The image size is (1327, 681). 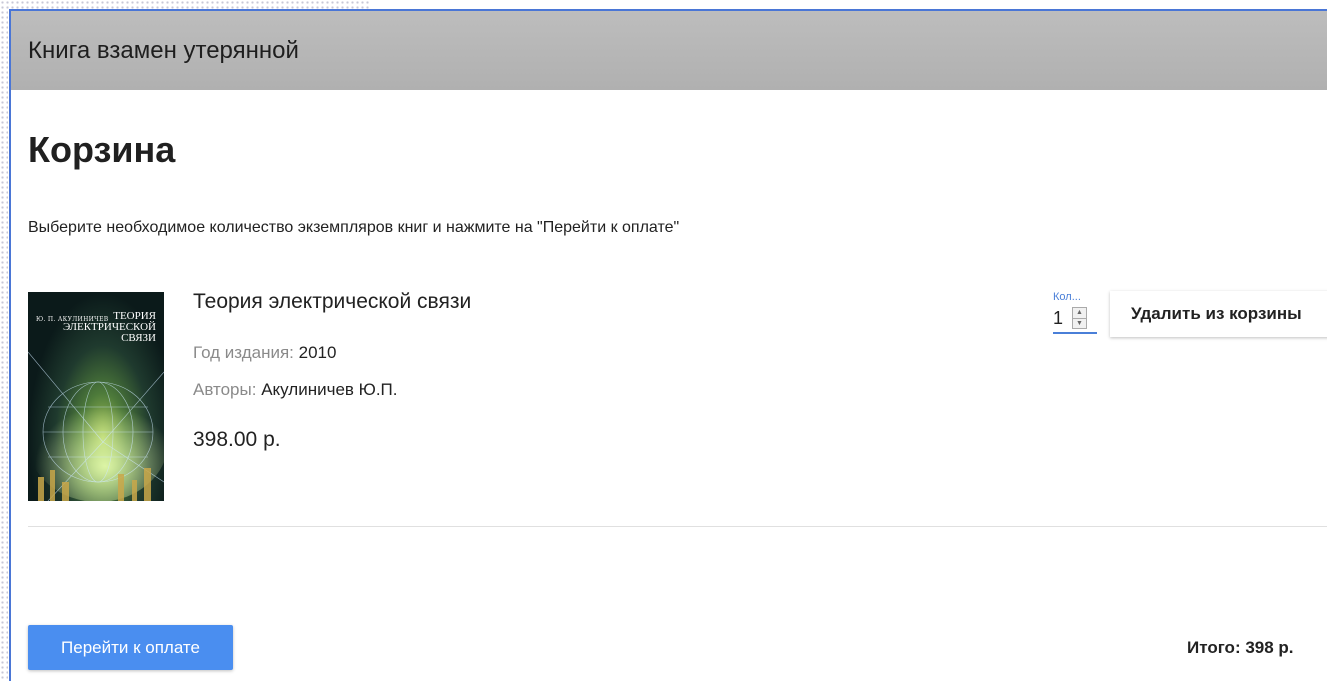 I want to click on quantity-spinner: ▲ ▼, so click(x=1080, y=318).